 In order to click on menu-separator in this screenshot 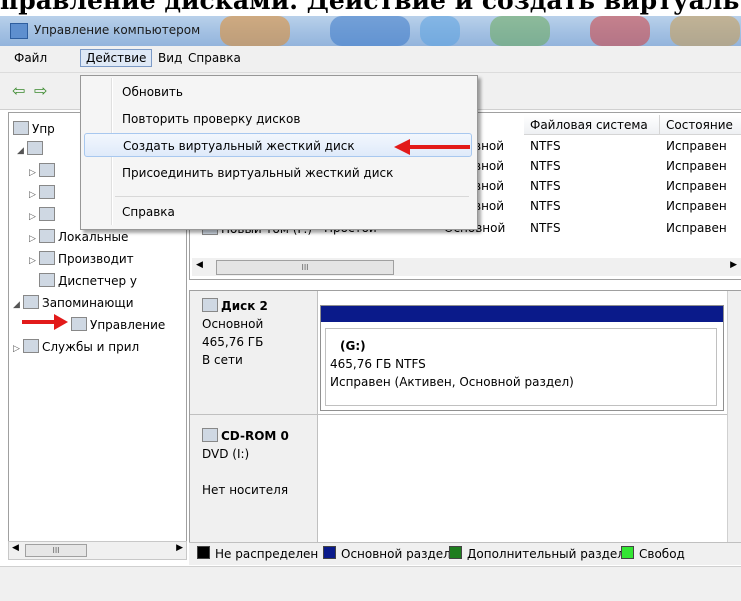, I will do `click(292, 196)`.